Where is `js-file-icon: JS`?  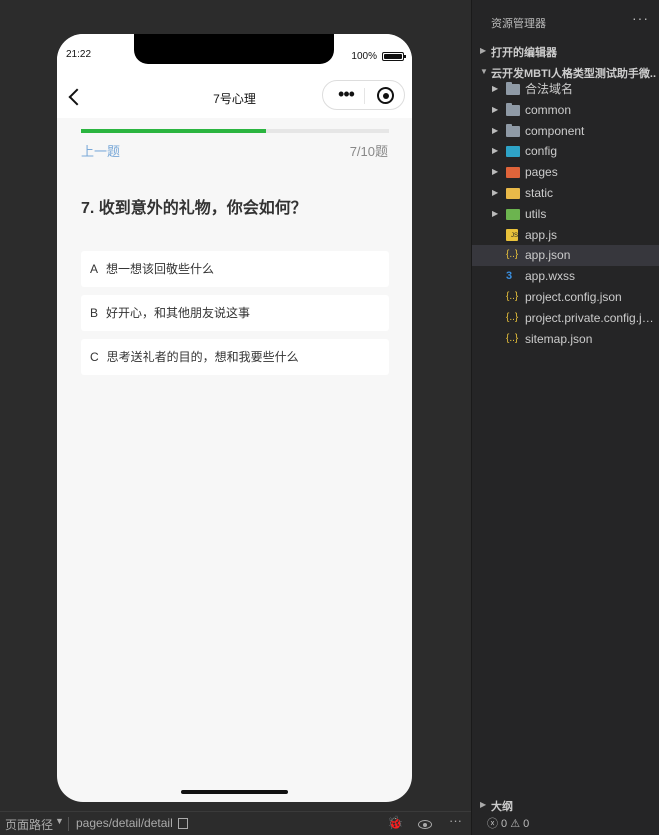 js-file-icon: JS is located at coordinates (512, 234).